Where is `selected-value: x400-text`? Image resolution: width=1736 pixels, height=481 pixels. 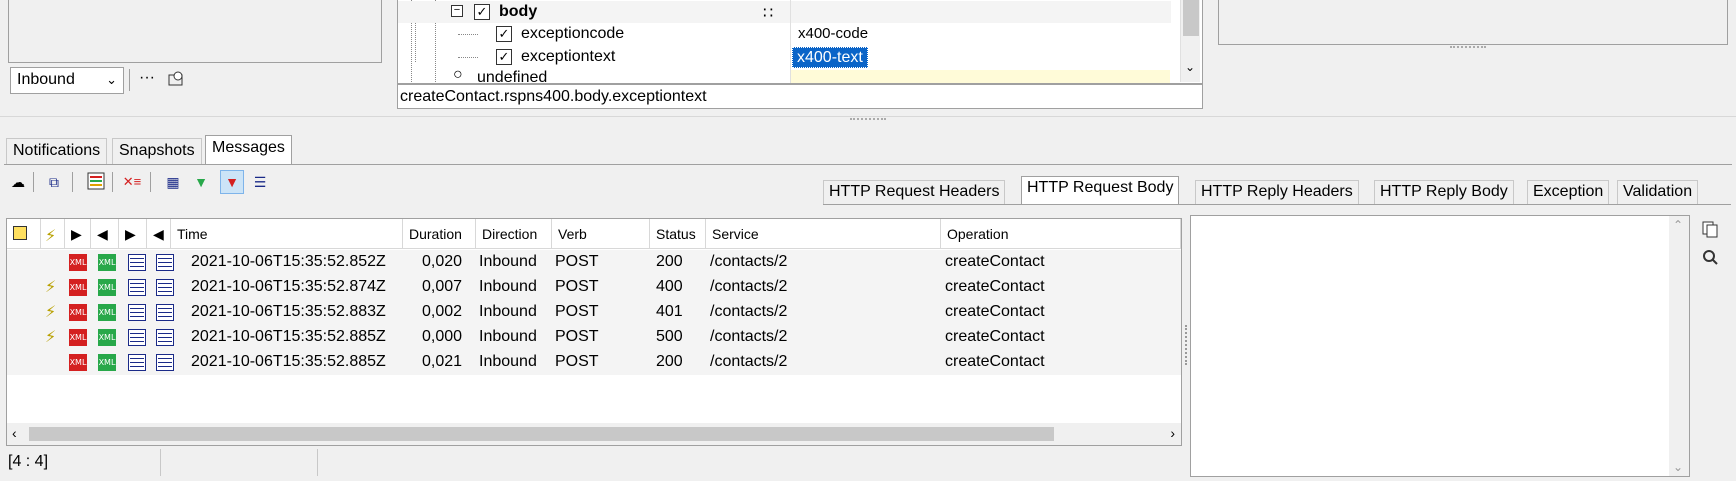
selected-value: x400-text is located at coordinates (830, 57).